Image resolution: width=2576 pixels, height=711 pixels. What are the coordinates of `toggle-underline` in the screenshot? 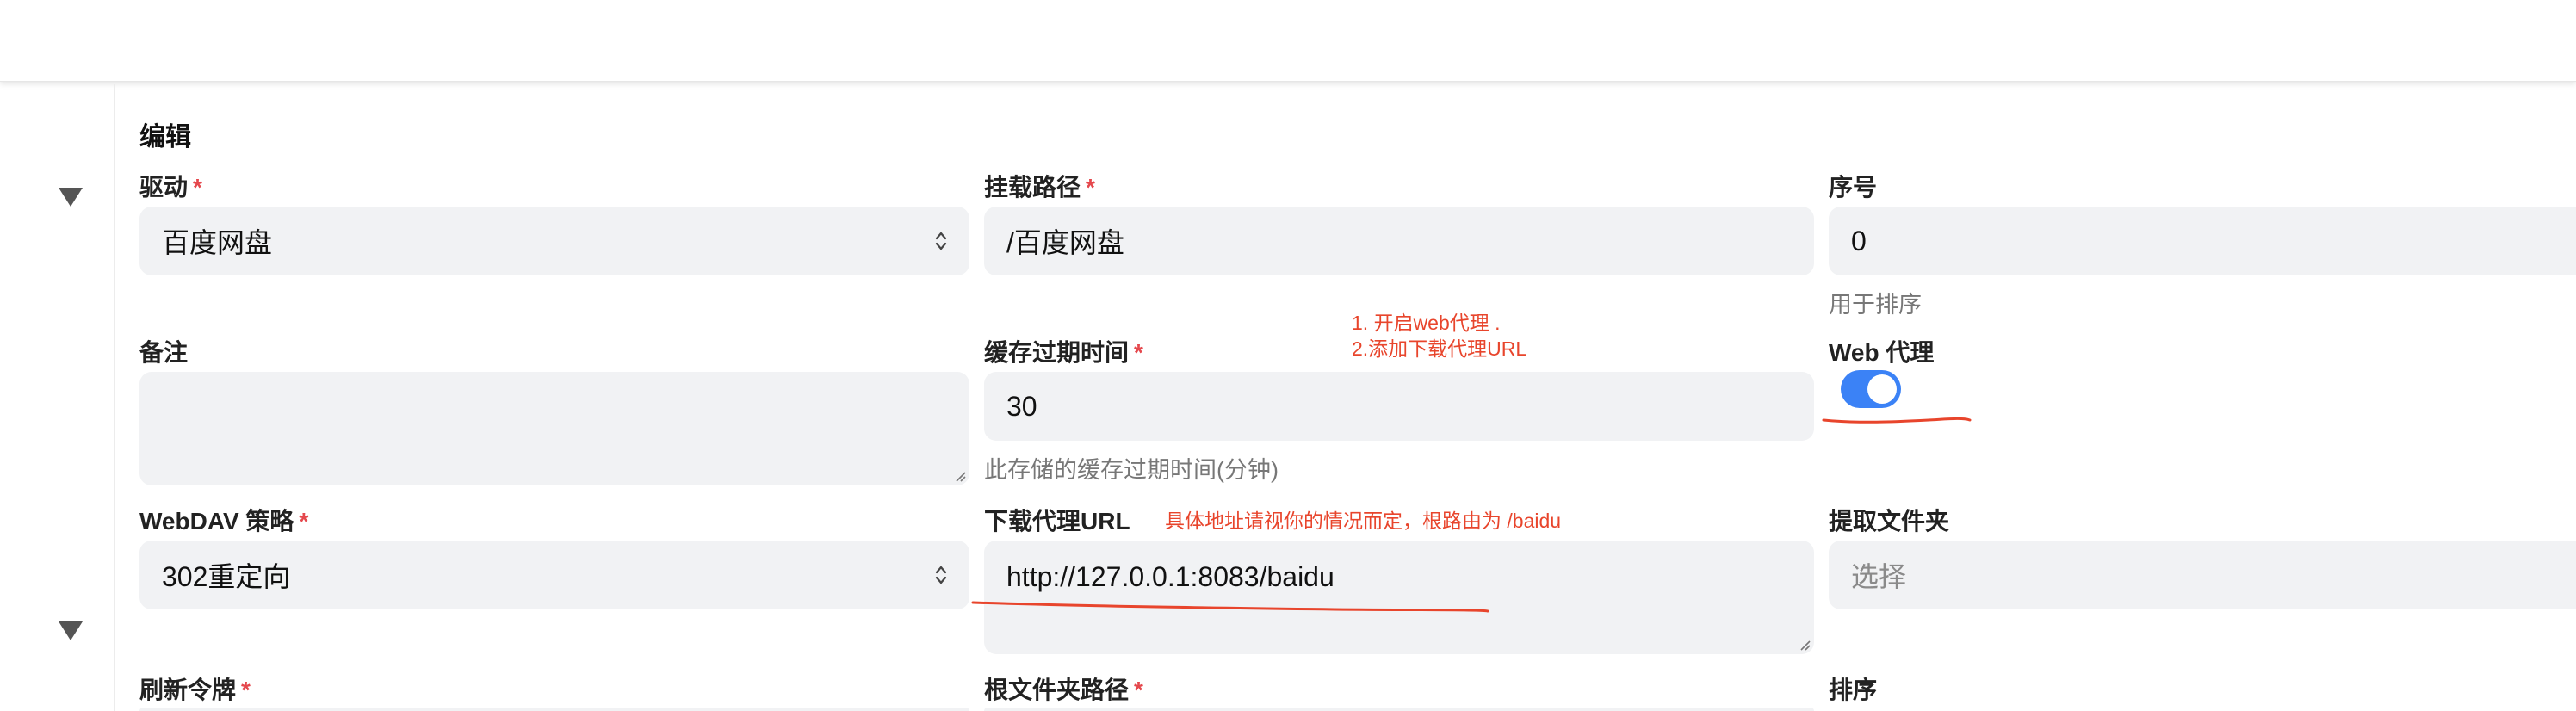 It's located at (1897, 421).